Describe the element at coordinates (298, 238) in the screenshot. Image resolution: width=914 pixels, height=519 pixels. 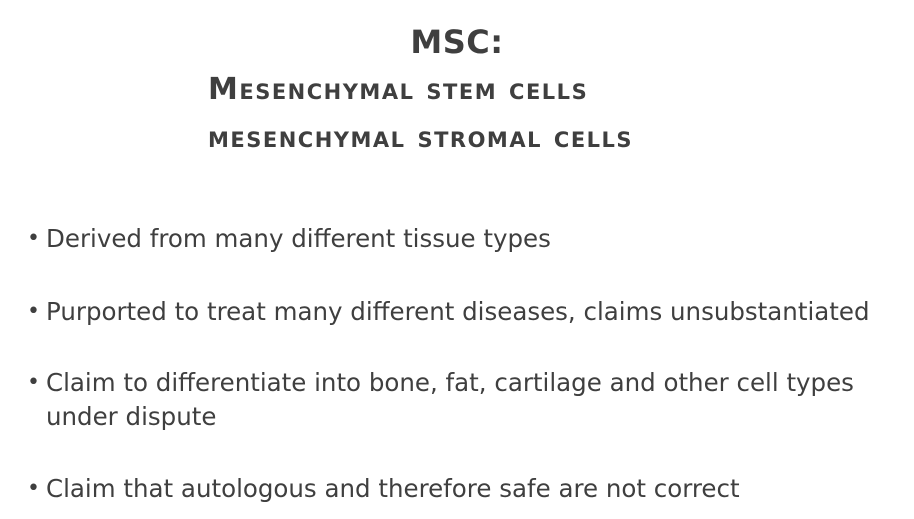
I see `bullet-text: Derived from many different tissue types` at that location.